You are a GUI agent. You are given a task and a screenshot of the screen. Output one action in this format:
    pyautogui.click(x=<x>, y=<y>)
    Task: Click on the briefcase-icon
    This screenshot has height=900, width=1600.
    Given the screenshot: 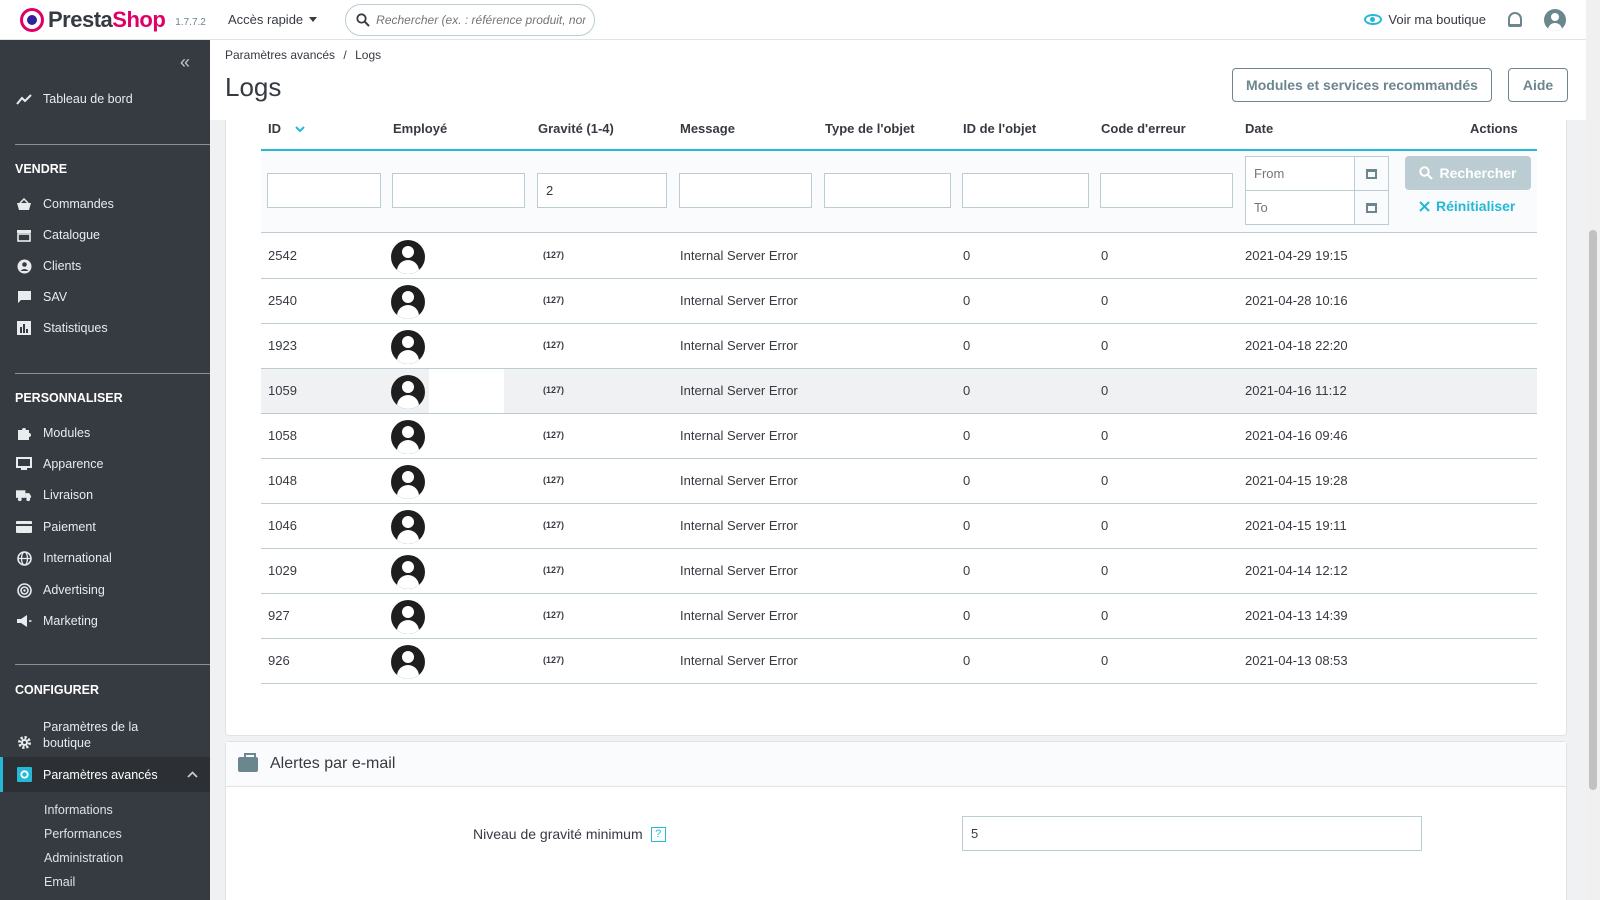 What is the action you would take?
    pyautogui.click(x=248, y=762)
    